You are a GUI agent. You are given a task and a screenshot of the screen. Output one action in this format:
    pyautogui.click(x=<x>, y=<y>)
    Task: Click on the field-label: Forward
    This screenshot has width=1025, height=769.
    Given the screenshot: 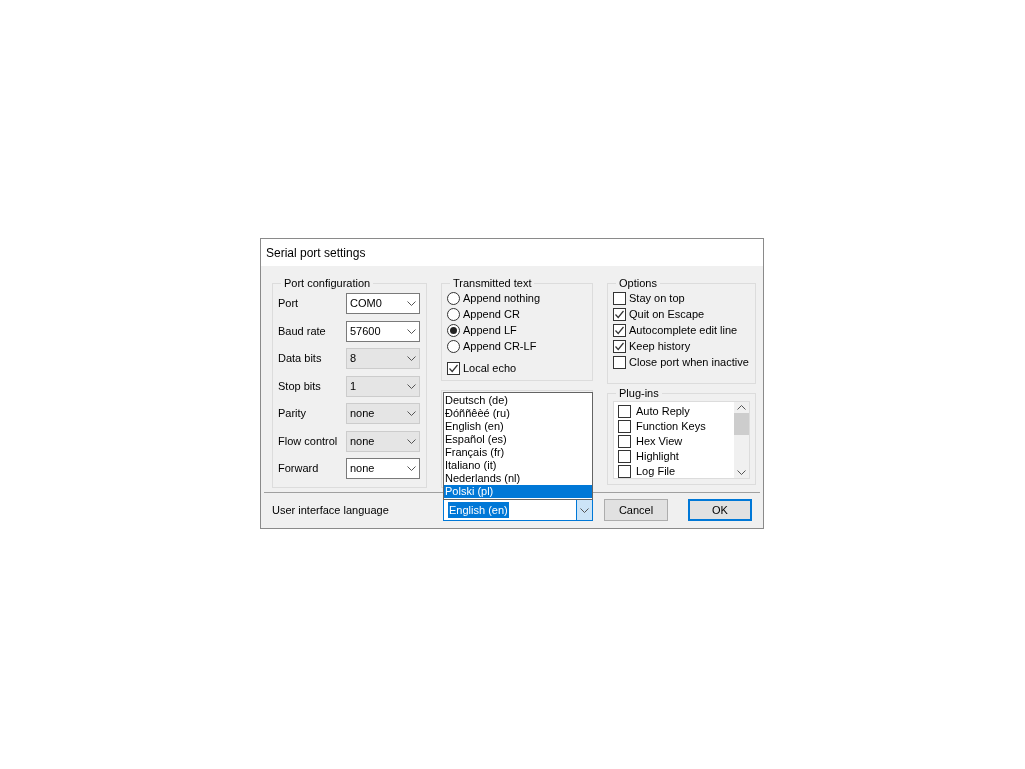 What is the action you would take?
    pyautogui.click(x=298, y=469)
    